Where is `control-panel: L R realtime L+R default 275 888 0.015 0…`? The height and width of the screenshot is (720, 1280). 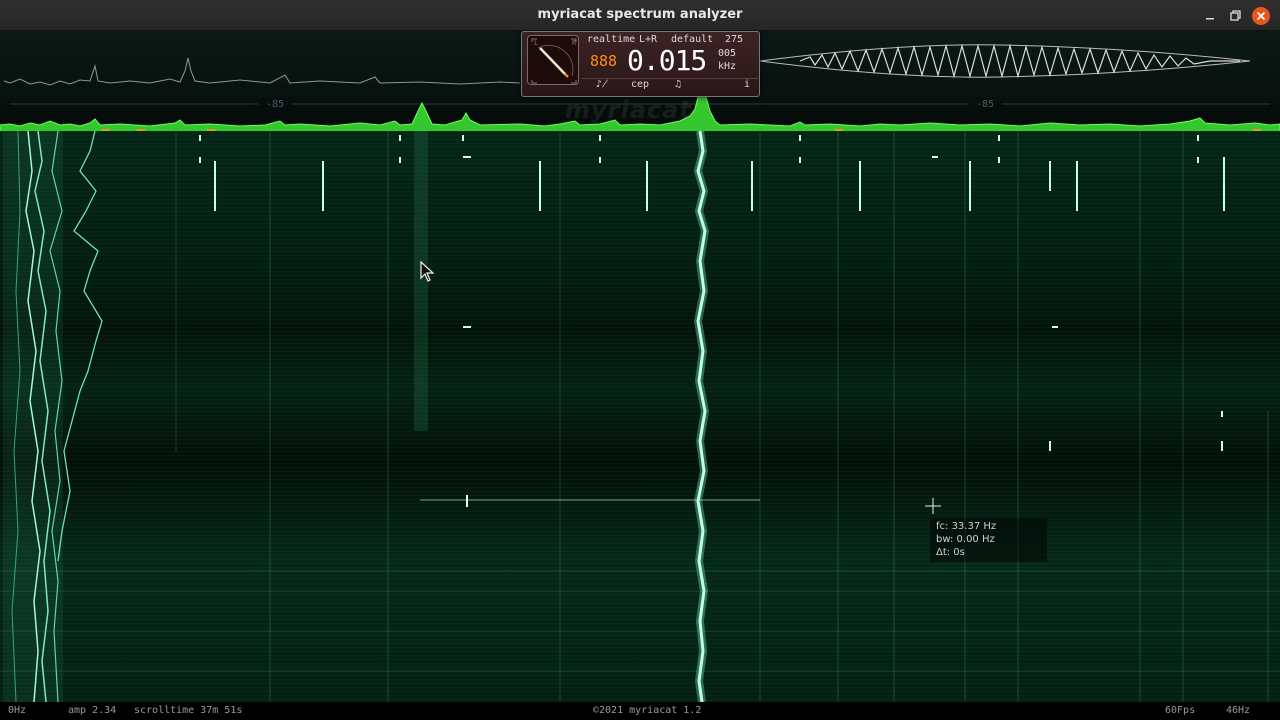
control-panel: L R realtime L+R default 275 888 0.015 0… is located at coordinates (640, 64).